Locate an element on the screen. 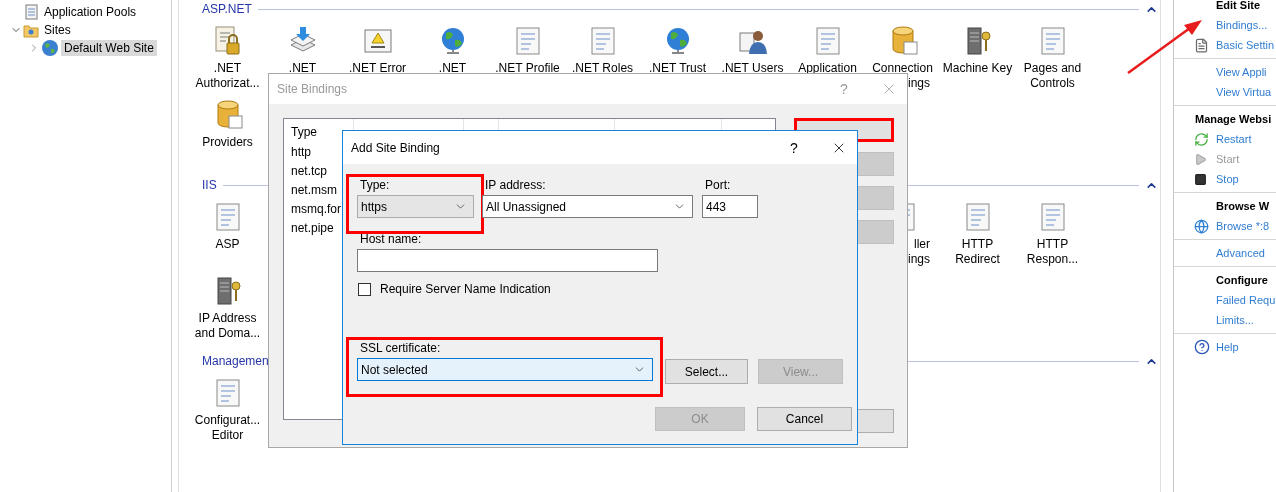 The height and width of the screenshot is (492, 1276). host-name-field is located at coordinates (507, 260).